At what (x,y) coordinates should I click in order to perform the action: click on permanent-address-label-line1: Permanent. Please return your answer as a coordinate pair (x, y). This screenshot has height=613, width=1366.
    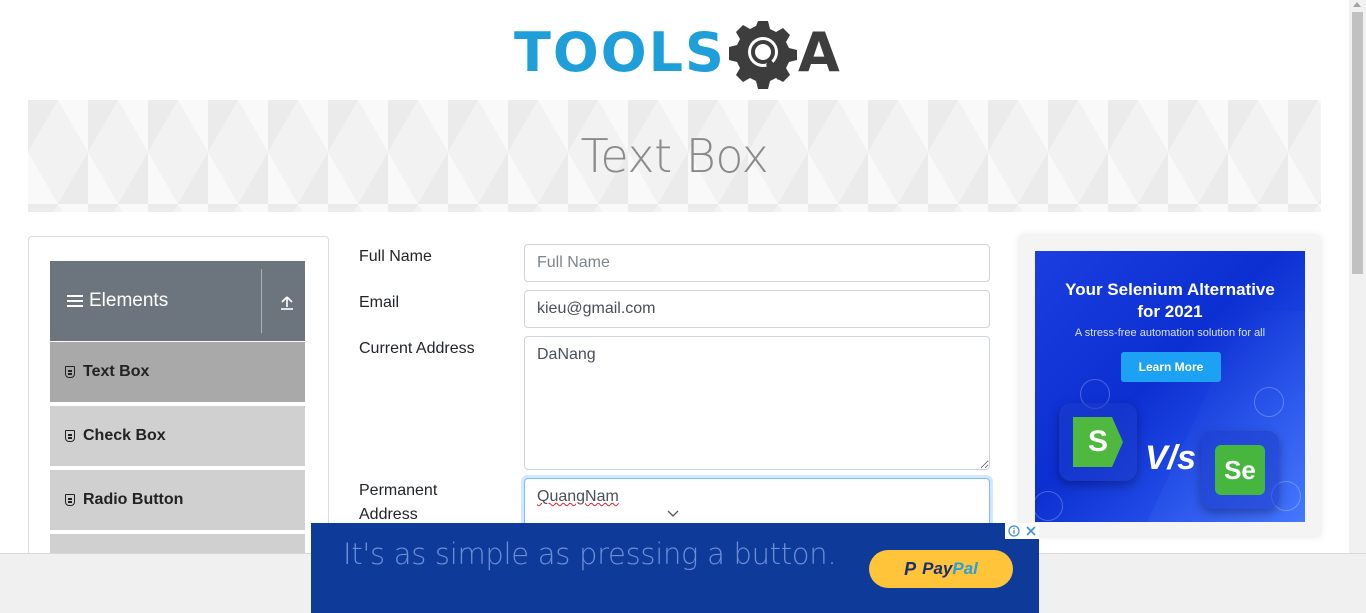
    Looking at the image, I should click on (398, 490).